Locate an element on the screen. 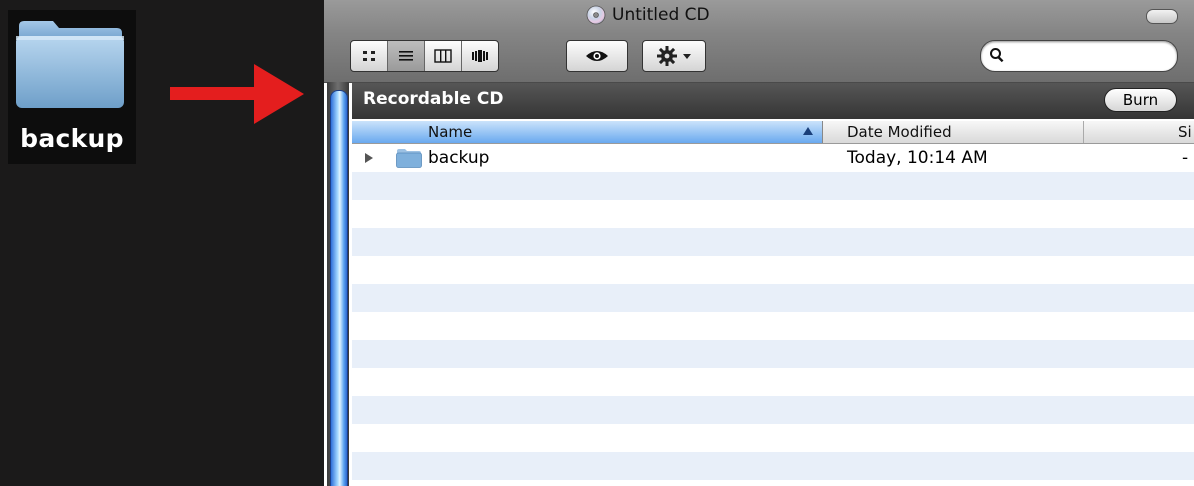  vertical-scrollbar is located at coordinates (338, 284).